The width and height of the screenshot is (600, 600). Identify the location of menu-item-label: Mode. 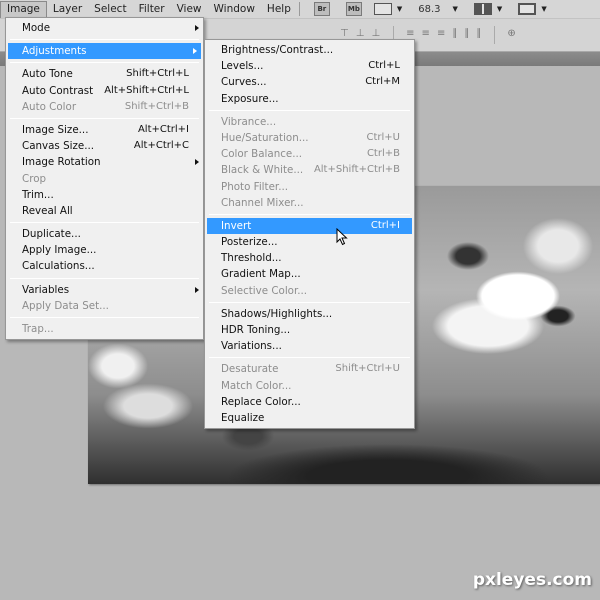
(36, 28).